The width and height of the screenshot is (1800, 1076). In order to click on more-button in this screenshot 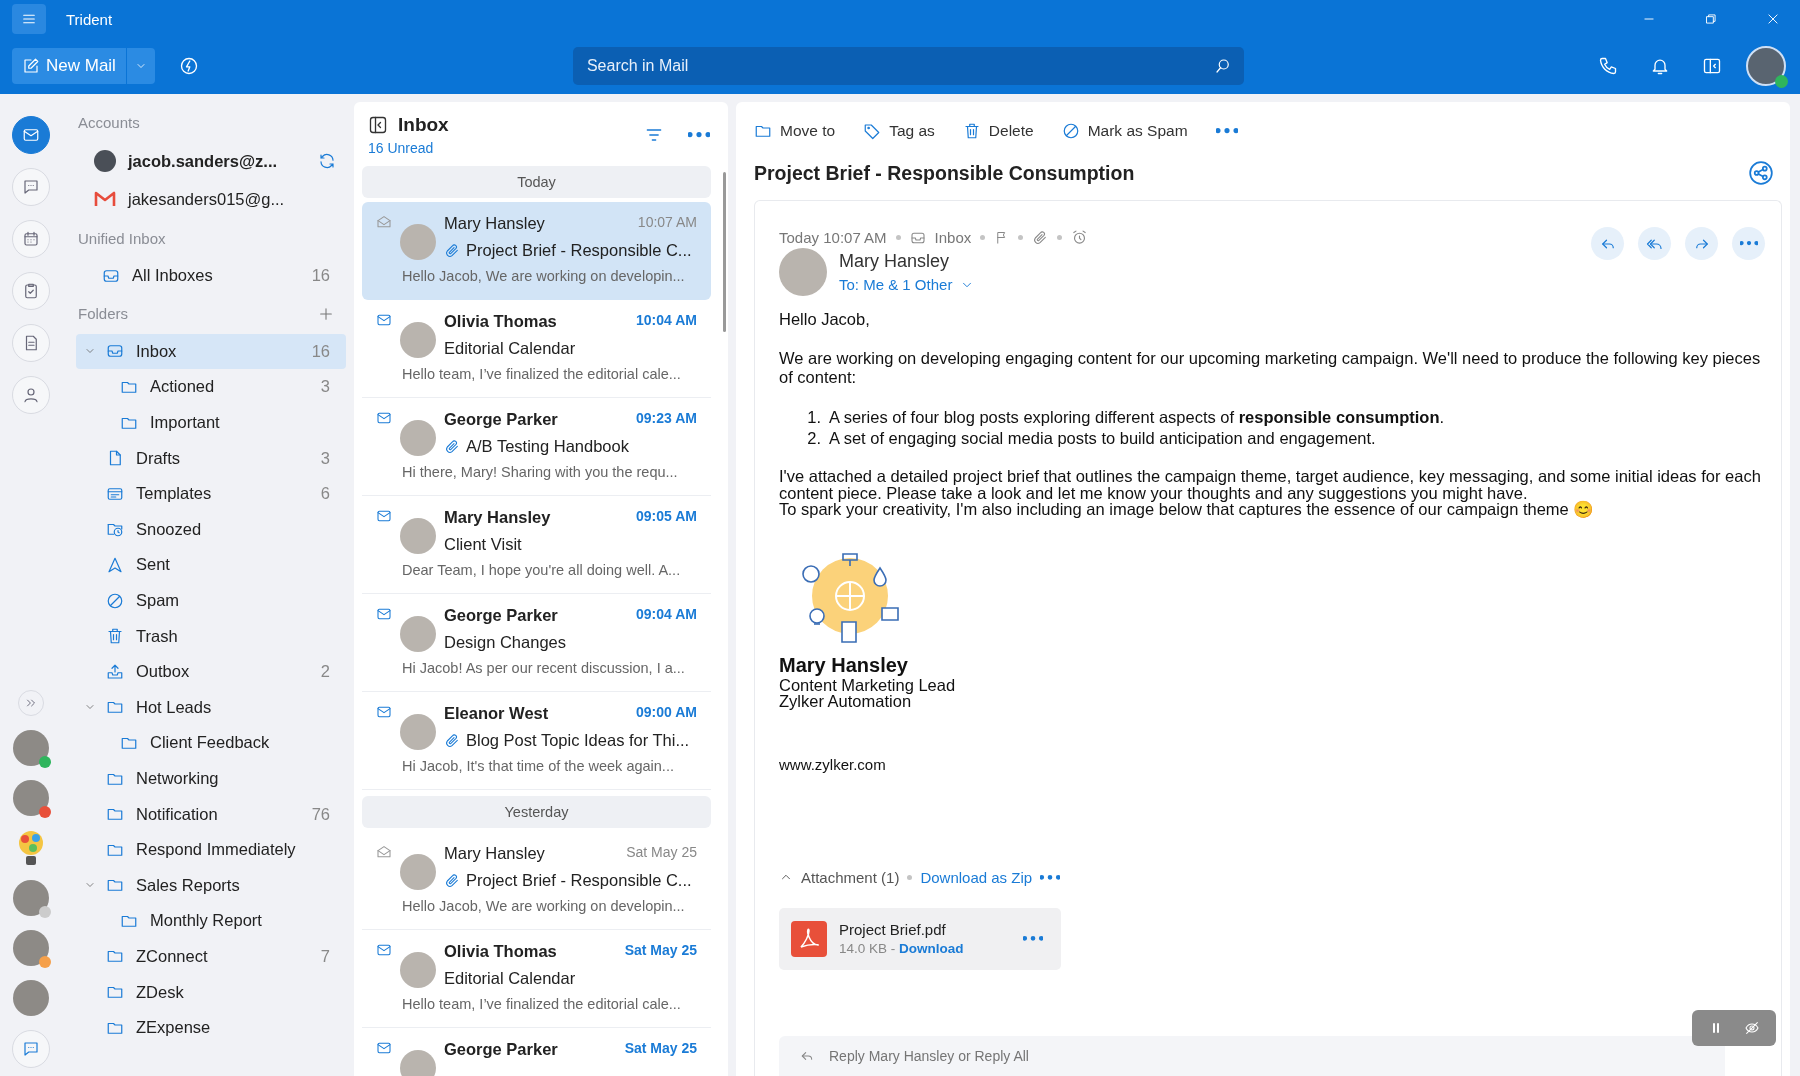, I will do `click(1748, 243)`.